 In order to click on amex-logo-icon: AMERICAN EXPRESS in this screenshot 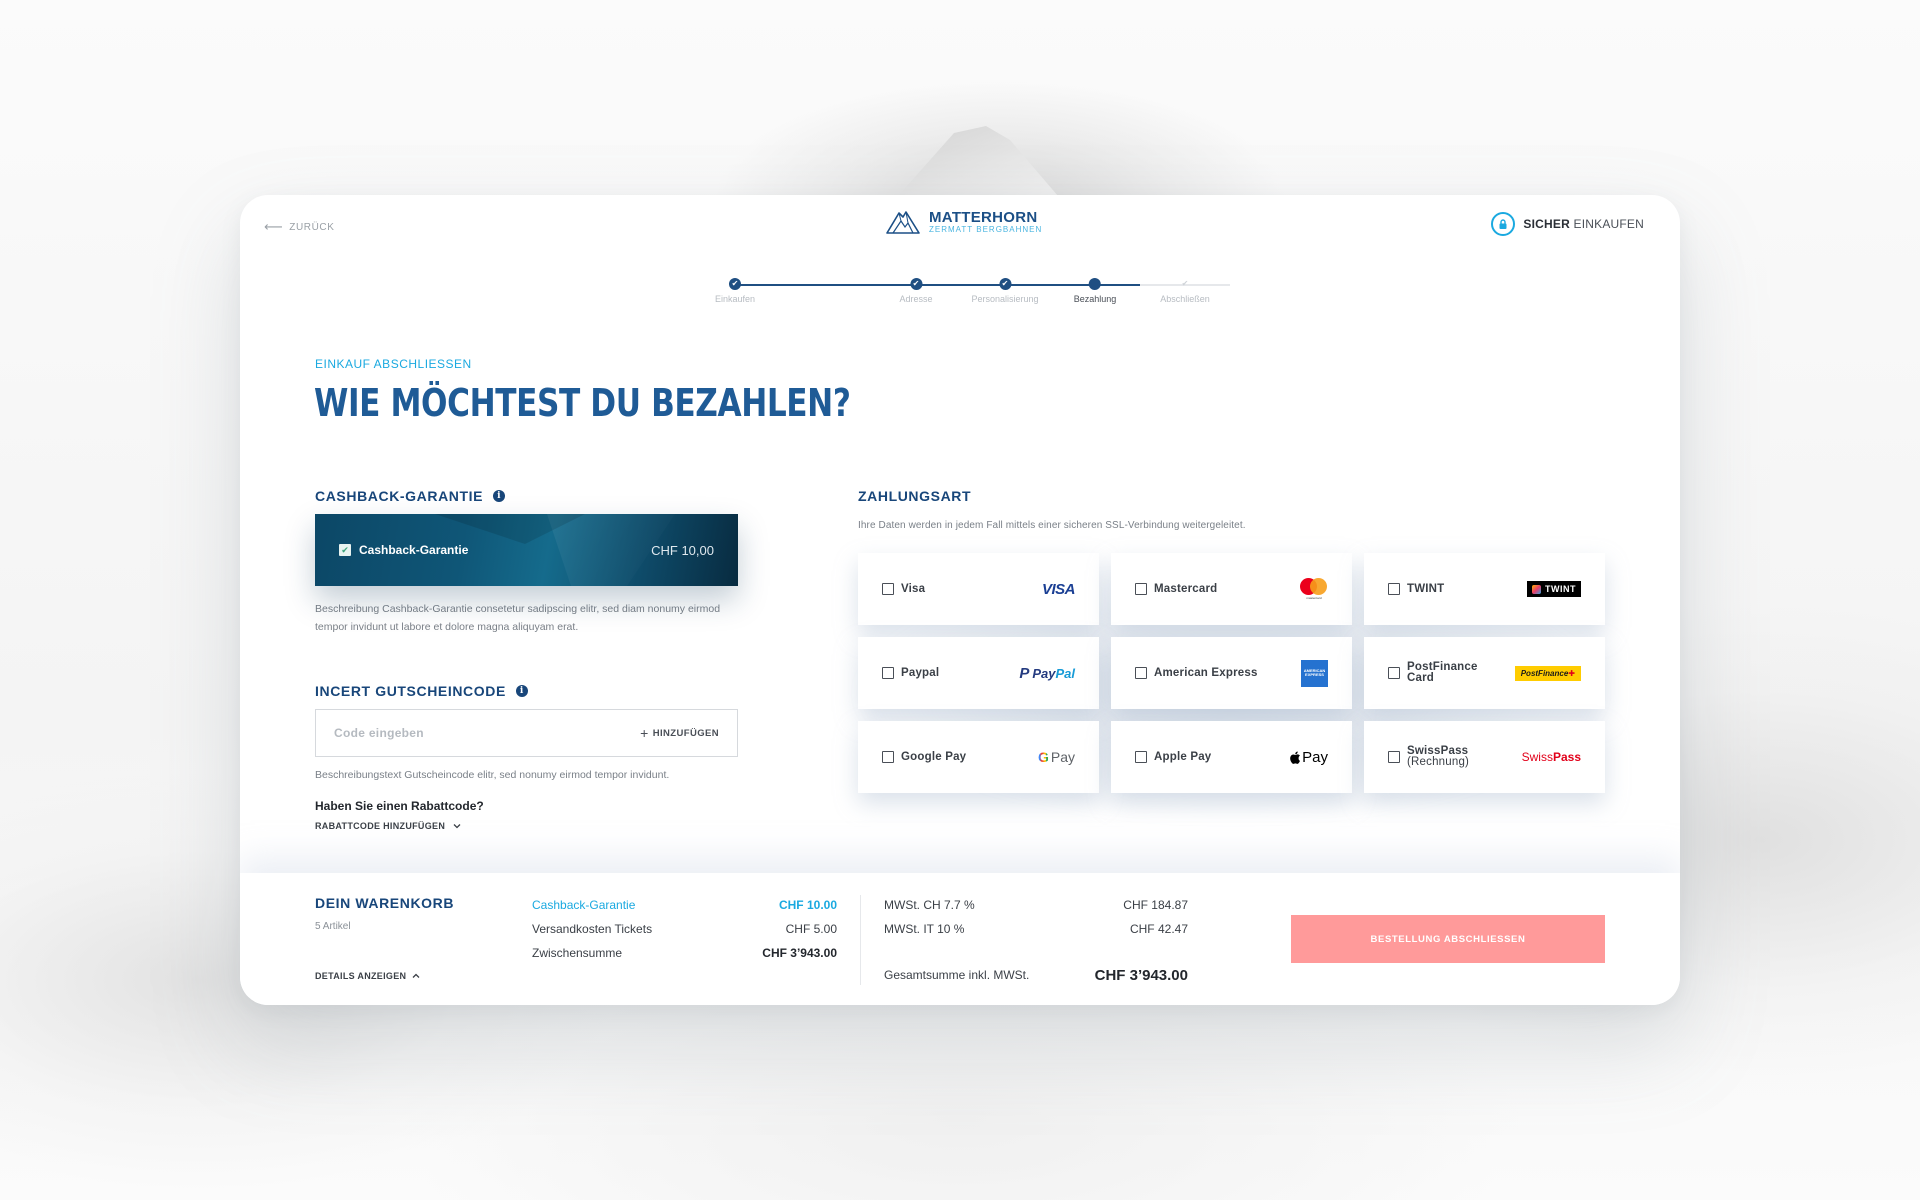, I will do `click(1314, 673)`.